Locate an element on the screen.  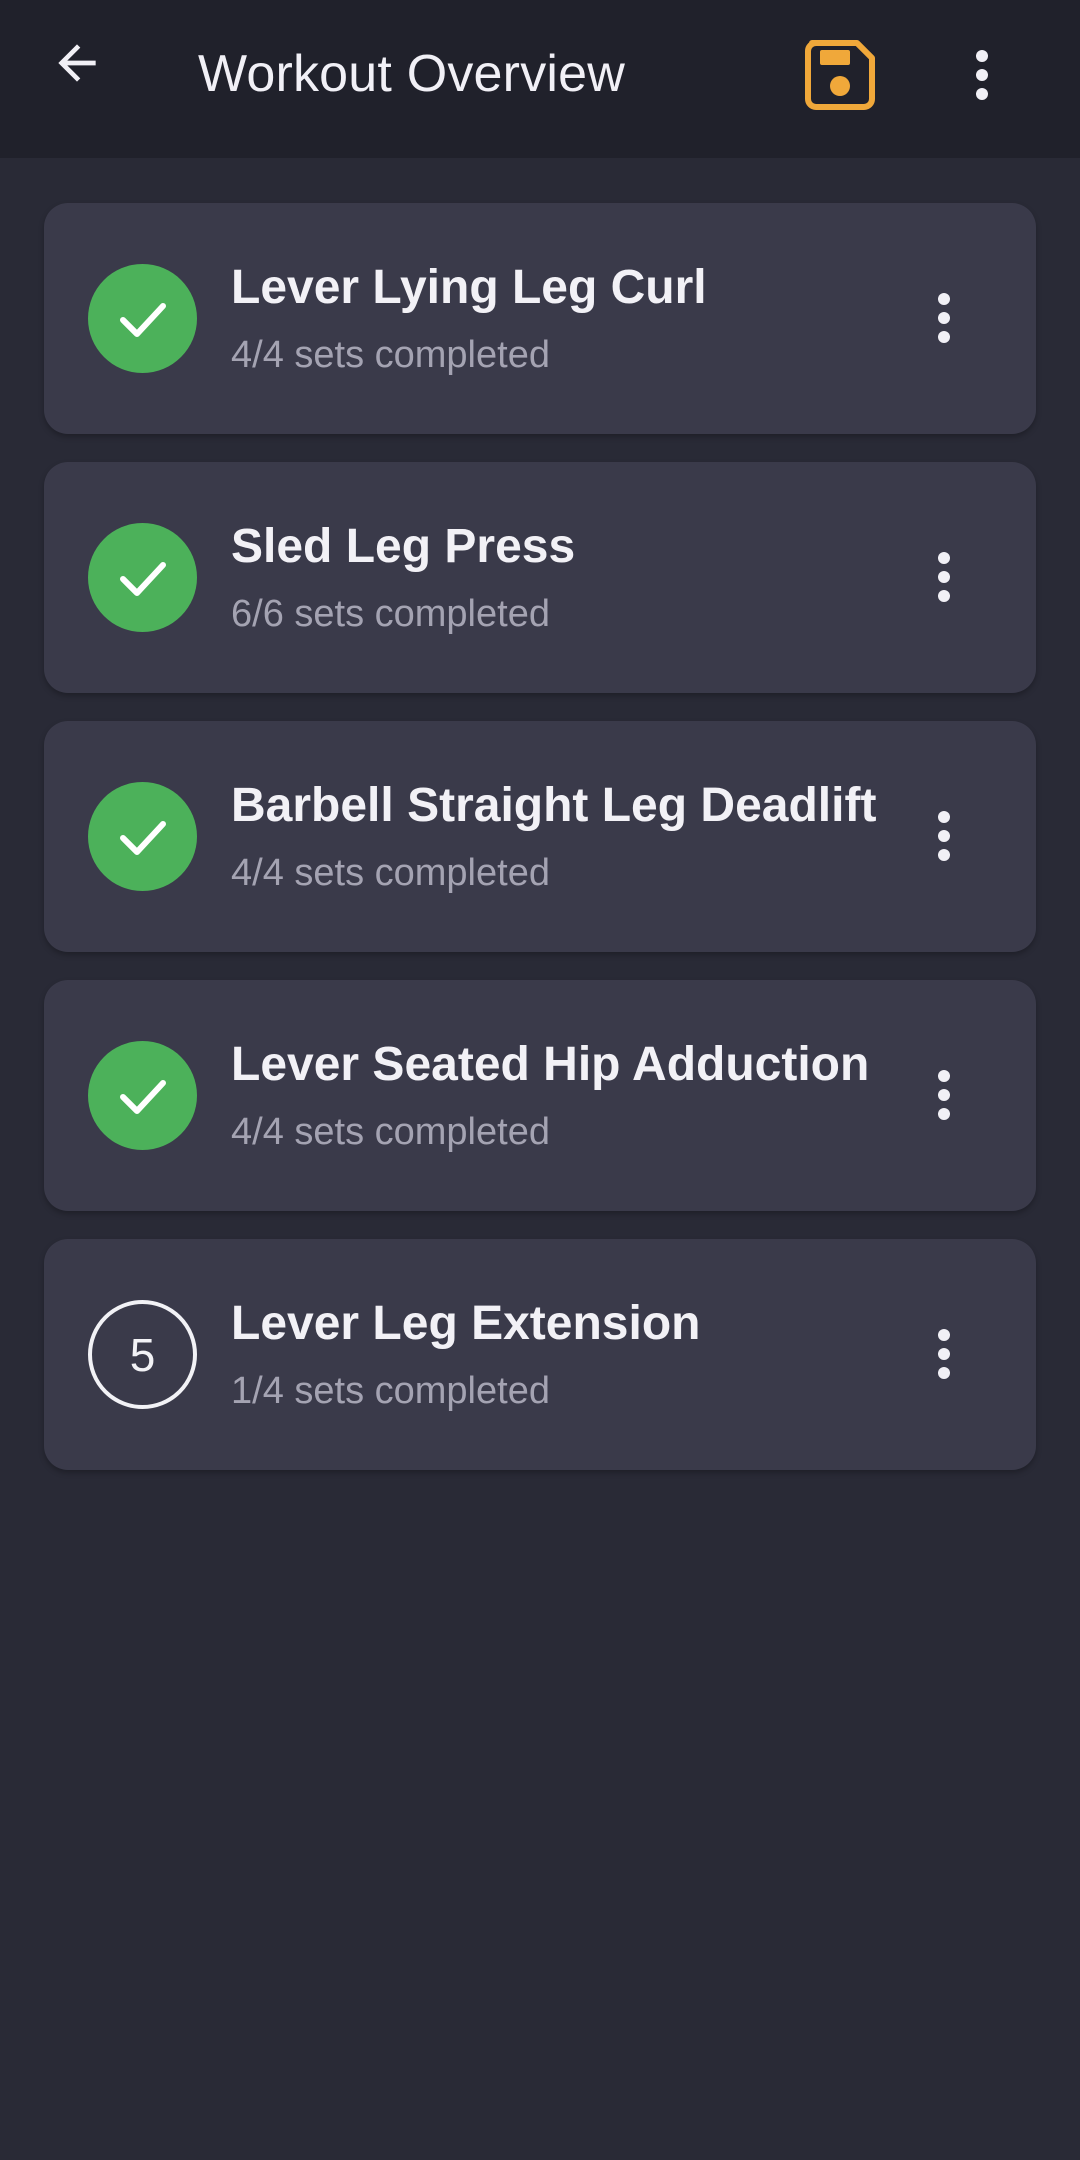
exercise-name: Lever Seated Hip Adduction is located at coordinates (550, 1064).